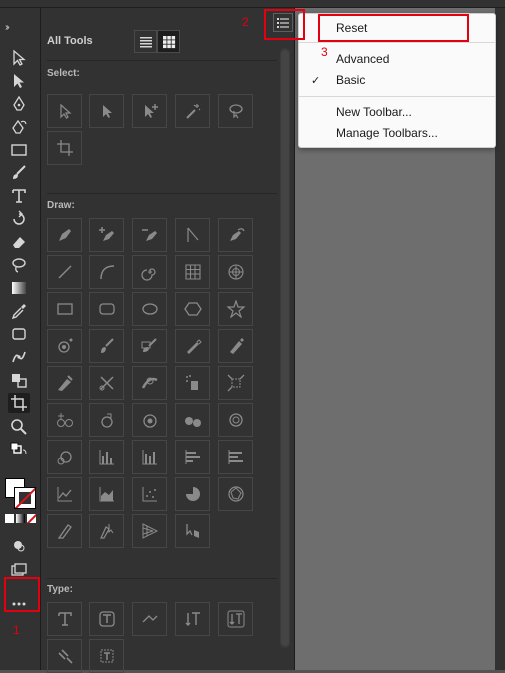 This screenshot has height=673, width=505. I want to click on vertical-type-tool-cell, so click(192, 619).